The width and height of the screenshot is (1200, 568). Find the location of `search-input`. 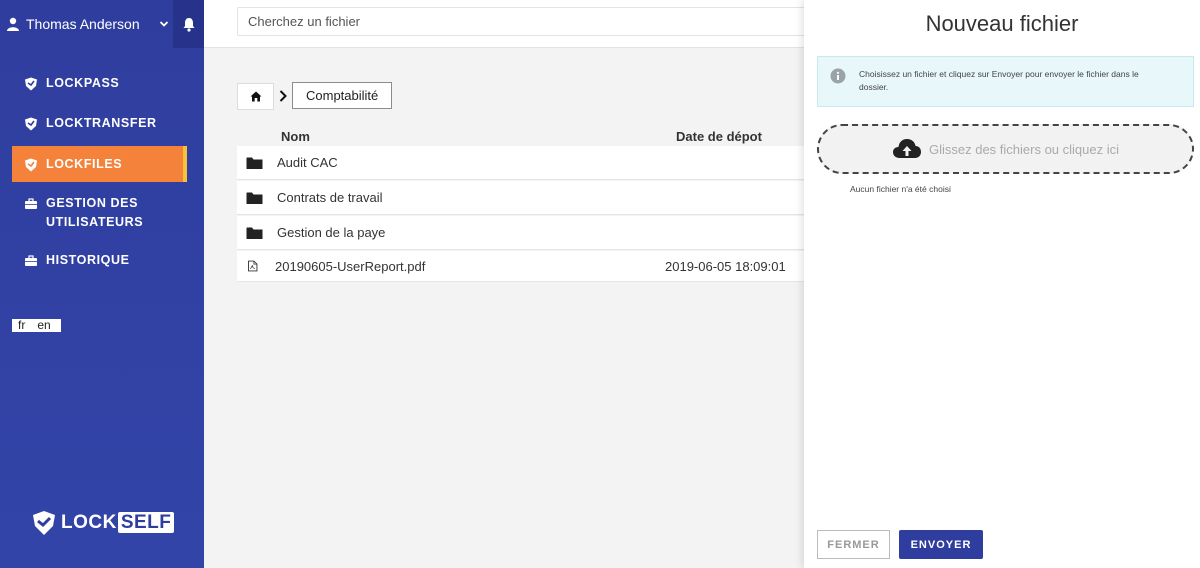

search-input is located at coordinates (522, 21).